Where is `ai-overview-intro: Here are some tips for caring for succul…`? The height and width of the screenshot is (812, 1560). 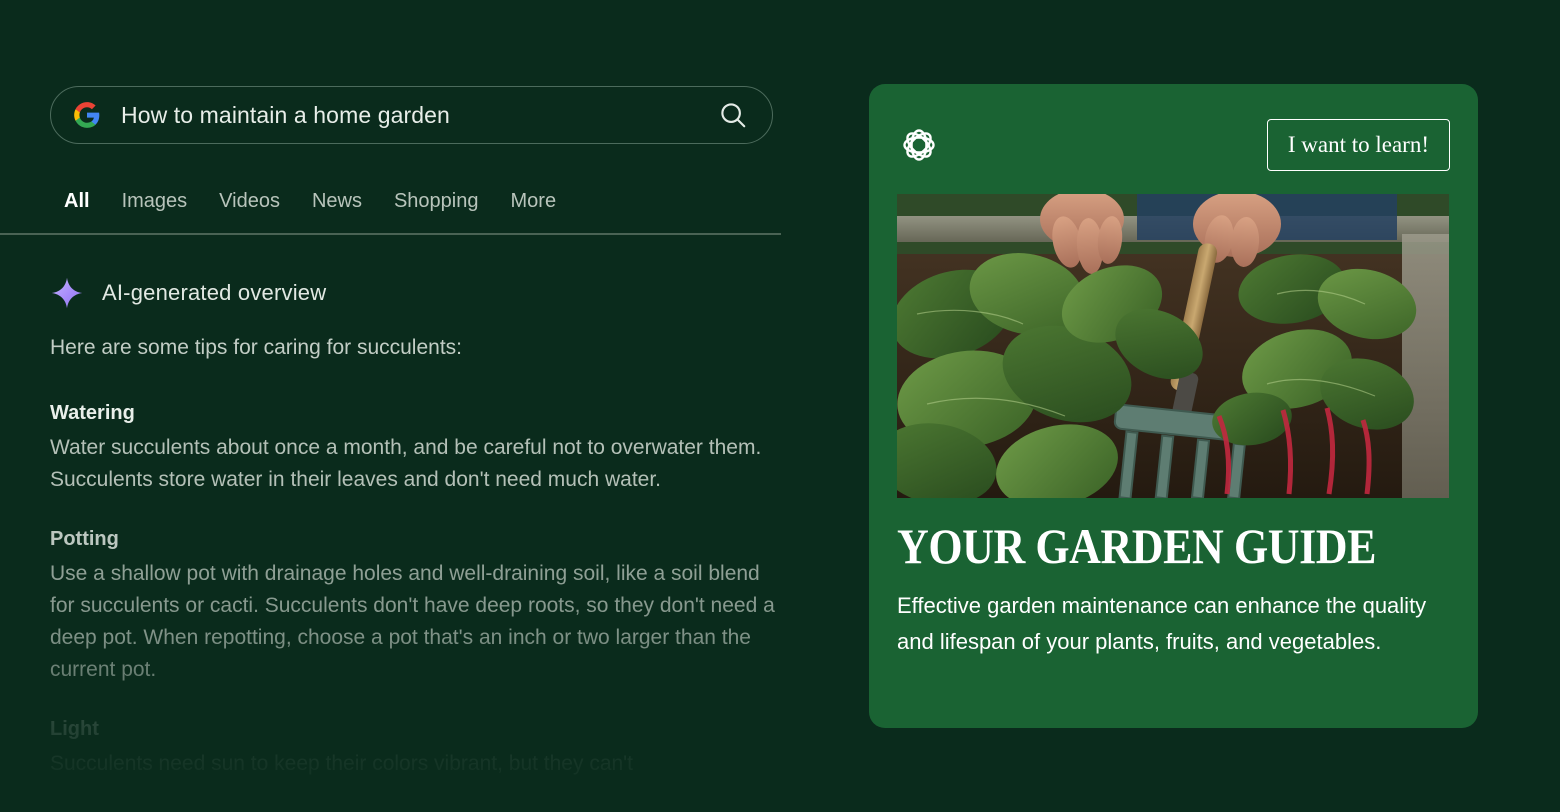 ai-overview-intro: Here are some tips for caring for succul… is located at coordinates (256, 347).